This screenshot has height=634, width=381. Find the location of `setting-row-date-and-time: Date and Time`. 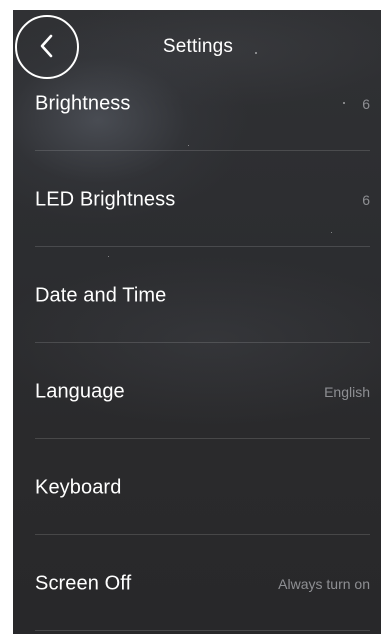

setting-row-date-and-time: Date and Time is located at coordinates (202, 296).